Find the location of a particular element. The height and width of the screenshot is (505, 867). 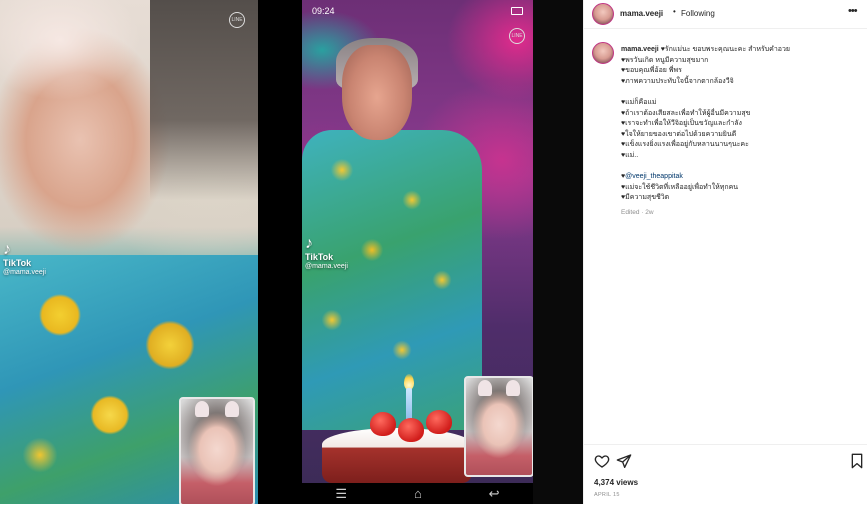

caption-avatar is located at coordinates (603, 53).